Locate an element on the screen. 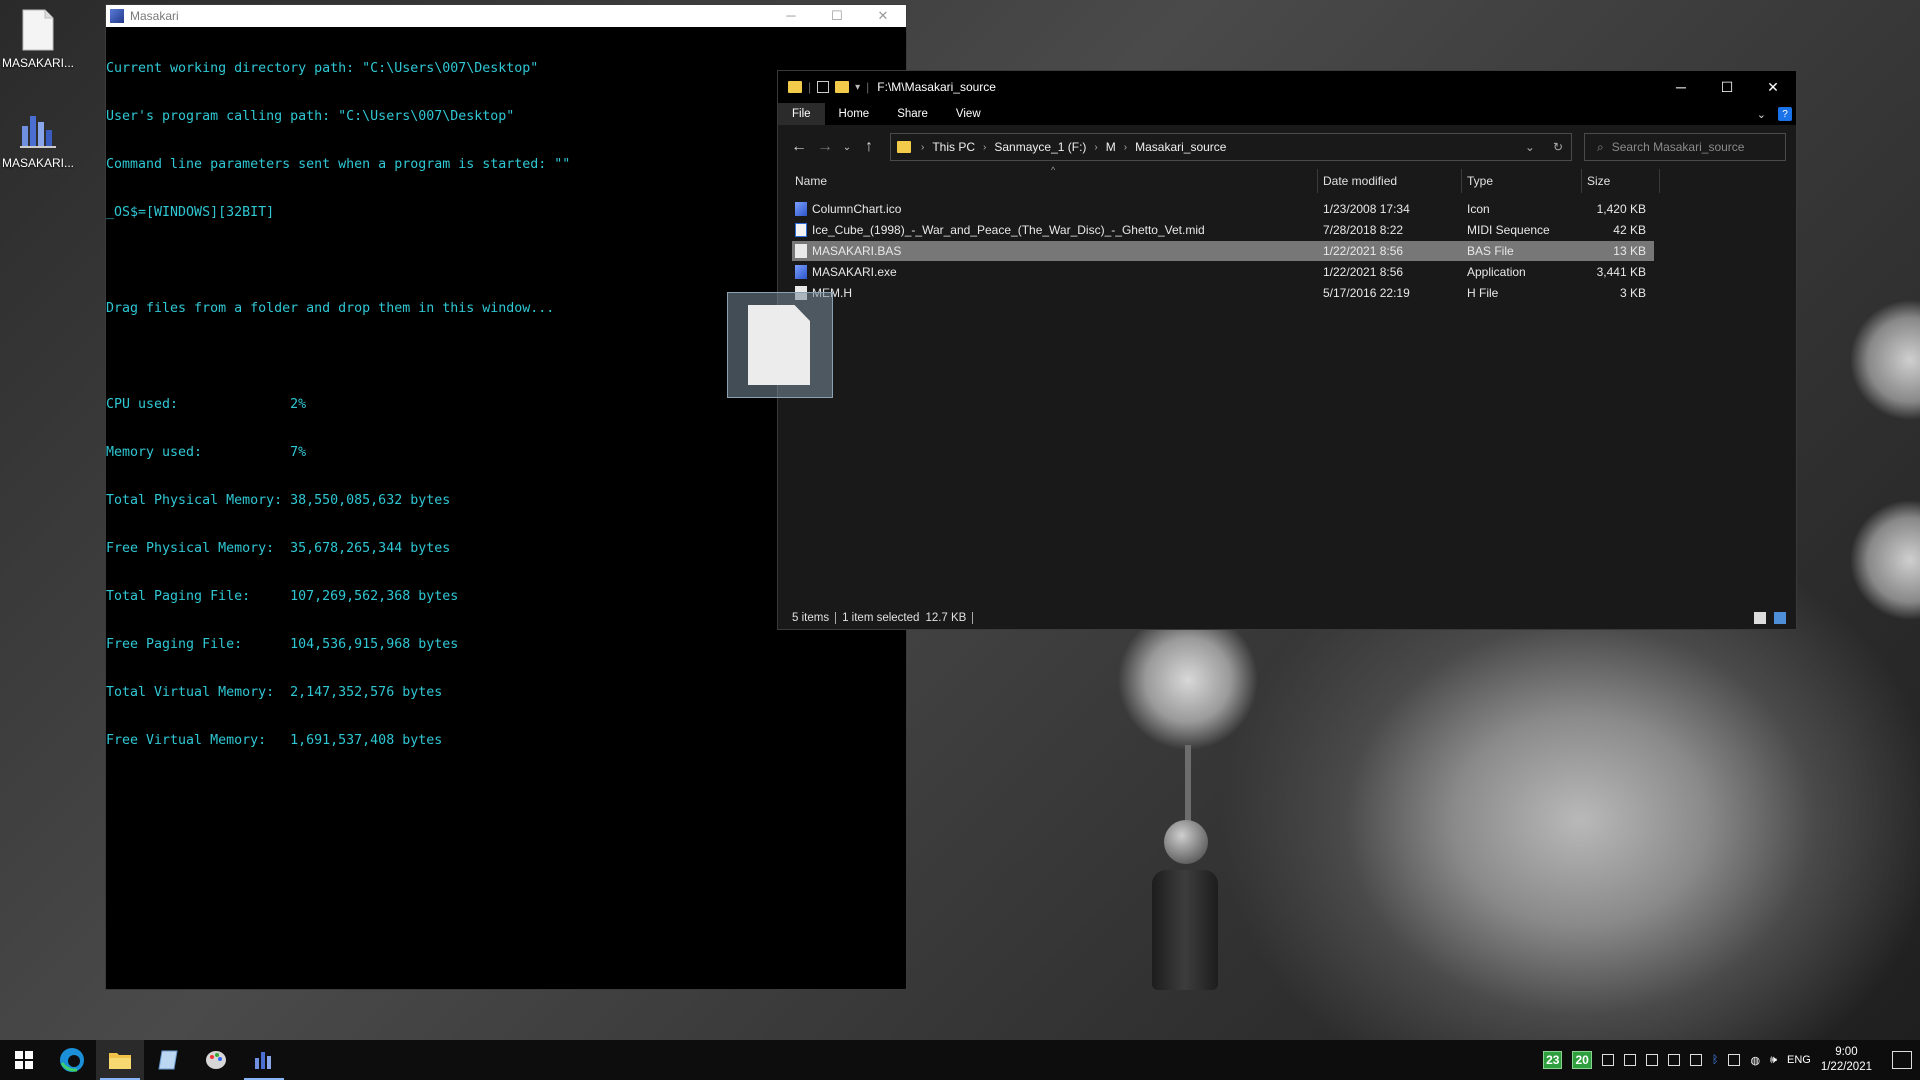  file-name: ColumnChart.ico is located at coordinates (857, 209).